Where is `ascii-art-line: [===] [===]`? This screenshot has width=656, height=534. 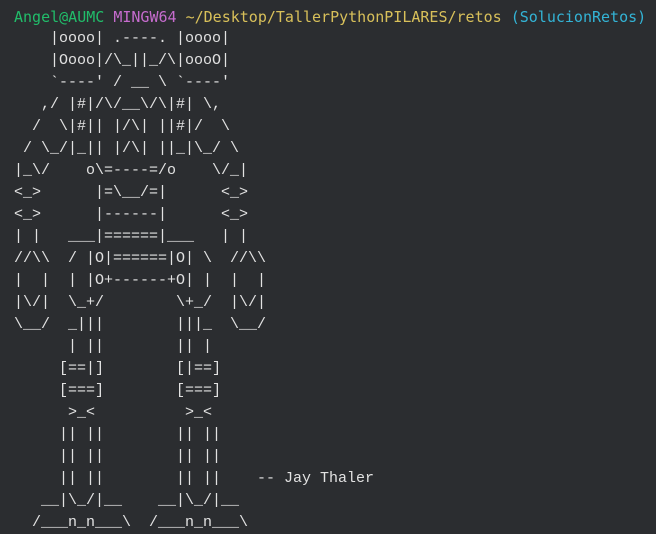
ascii-art-line: [===] [===] is located at coordinates (118, 390).